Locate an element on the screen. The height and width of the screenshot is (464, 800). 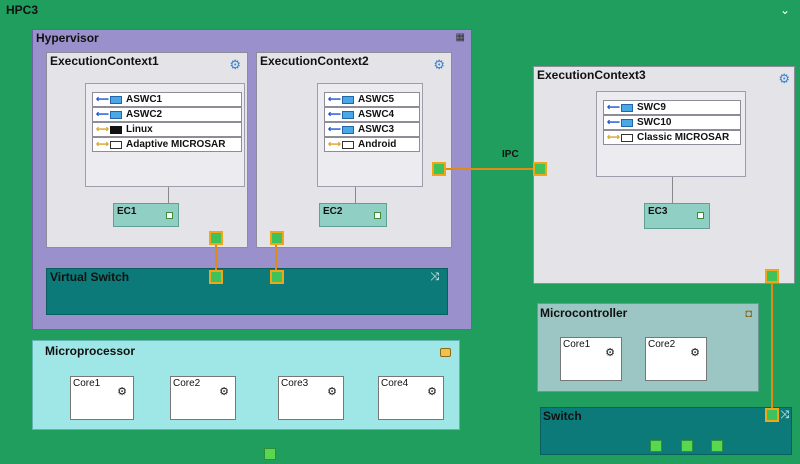
swc-item: ⟵ SWC10 is located at coordinates (672, 122).